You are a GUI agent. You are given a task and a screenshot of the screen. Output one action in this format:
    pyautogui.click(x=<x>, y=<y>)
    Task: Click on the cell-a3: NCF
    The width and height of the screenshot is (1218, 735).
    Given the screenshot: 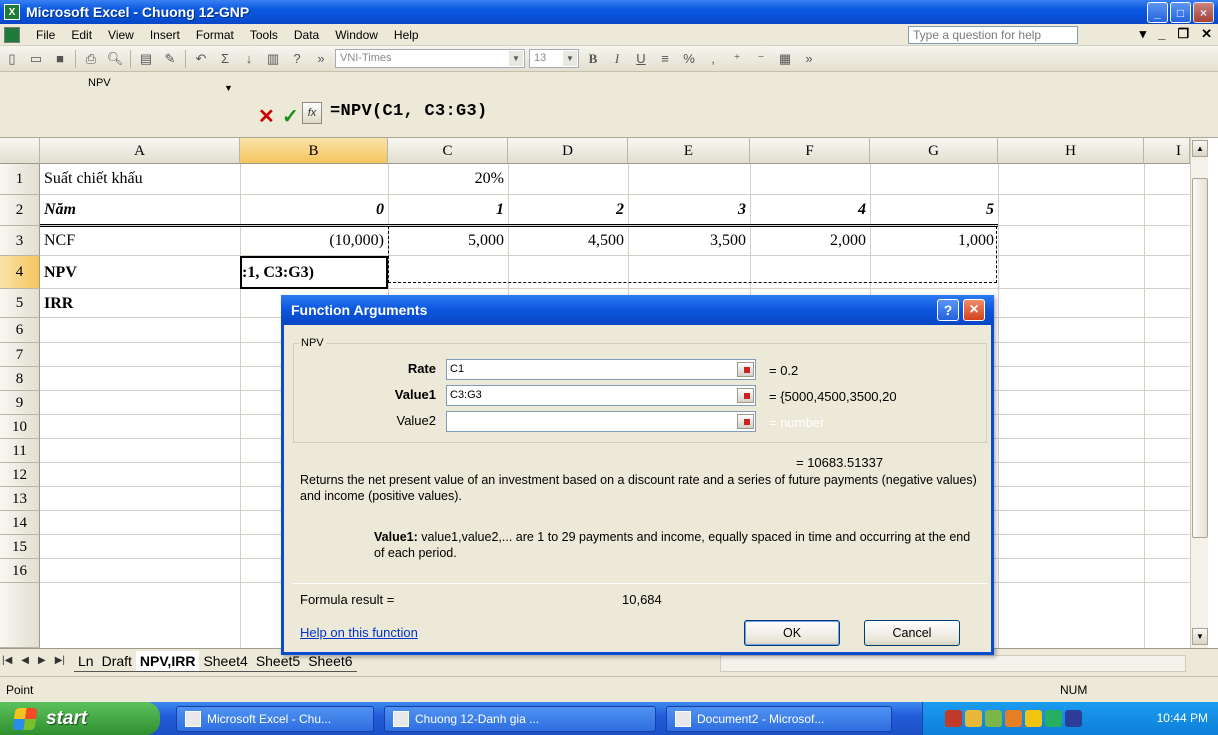 What is the action you would take?
    pyautogui.click(x=140, y=241)
    